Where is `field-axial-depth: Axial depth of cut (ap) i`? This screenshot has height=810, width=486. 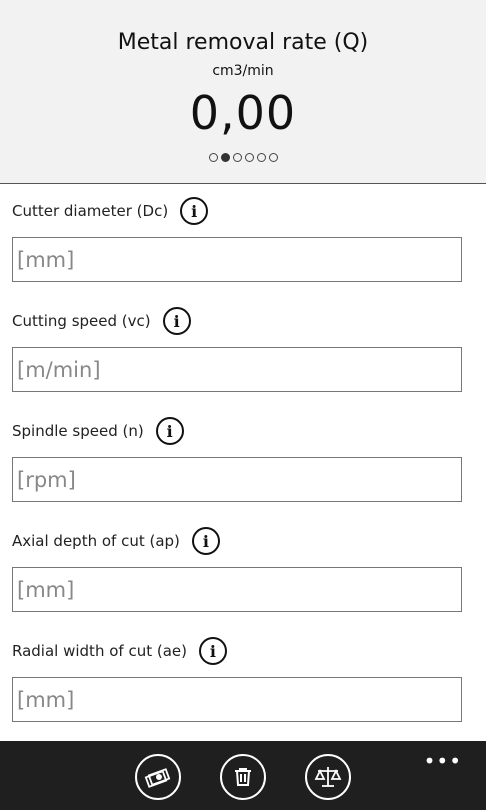
field-axial-depth: Axial depth of cut (ap) i is located at coordinates (237, 569).